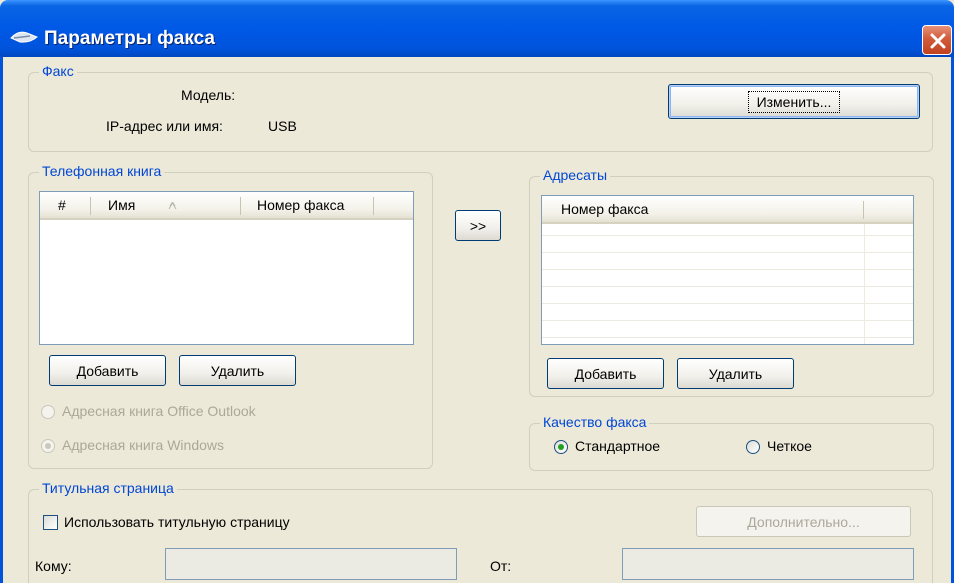  What do you see at coordinates (121, 205) in the screenshot?
I see `column-header-name: Имя` at bounding box center [121, 205].